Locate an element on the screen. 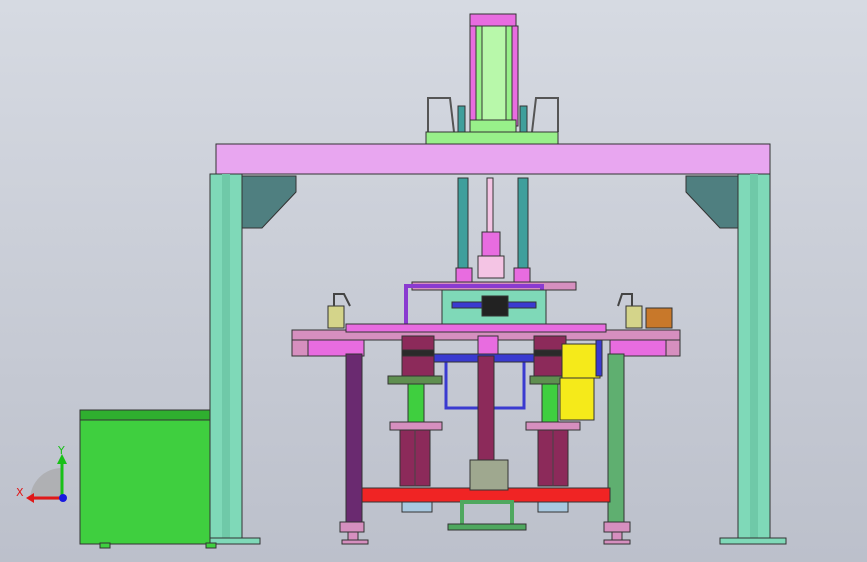 Image resolution: width=867 pixels, height=562 pixels. wood-stack is located at coordinates (659, 318).